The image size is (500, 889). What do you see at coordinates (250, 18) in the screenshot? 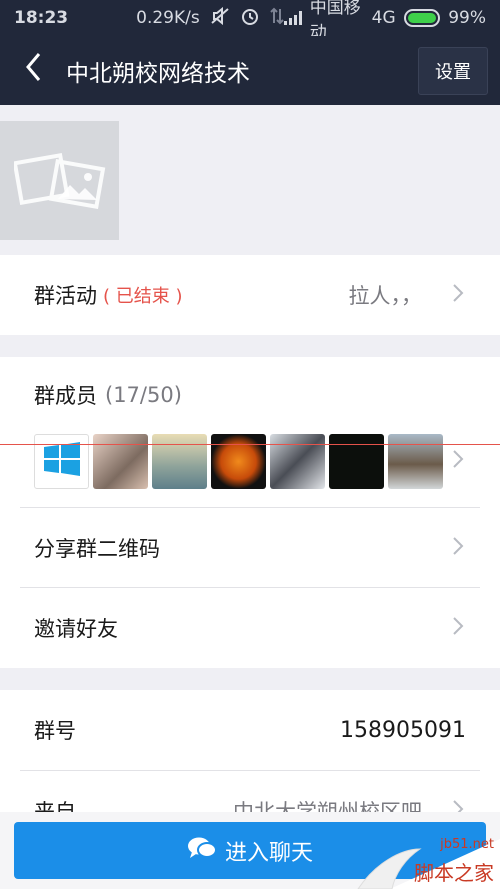
I see `alarm-icon` at bounding box center [250, 18].